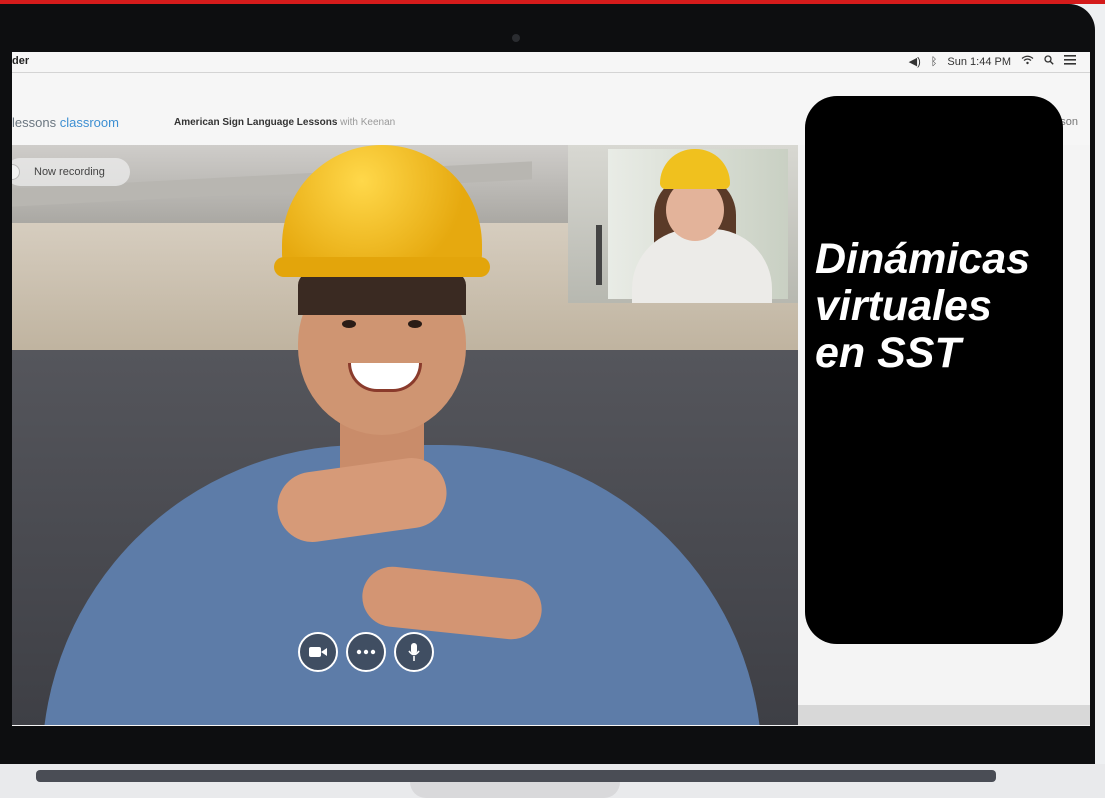  I want to click on promo-text: Dinámicas virtuales en SST, so click(940, 306).